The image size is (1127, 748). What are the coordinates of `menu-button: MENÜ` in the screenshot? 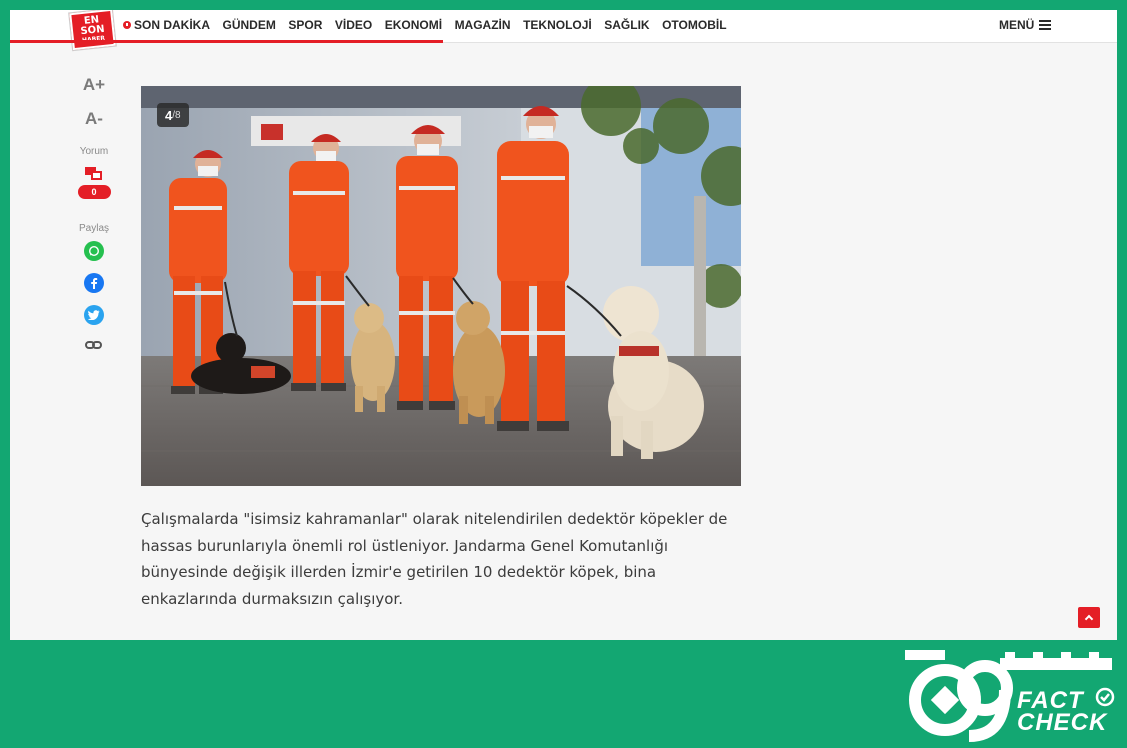 It's located at (1025, 25).